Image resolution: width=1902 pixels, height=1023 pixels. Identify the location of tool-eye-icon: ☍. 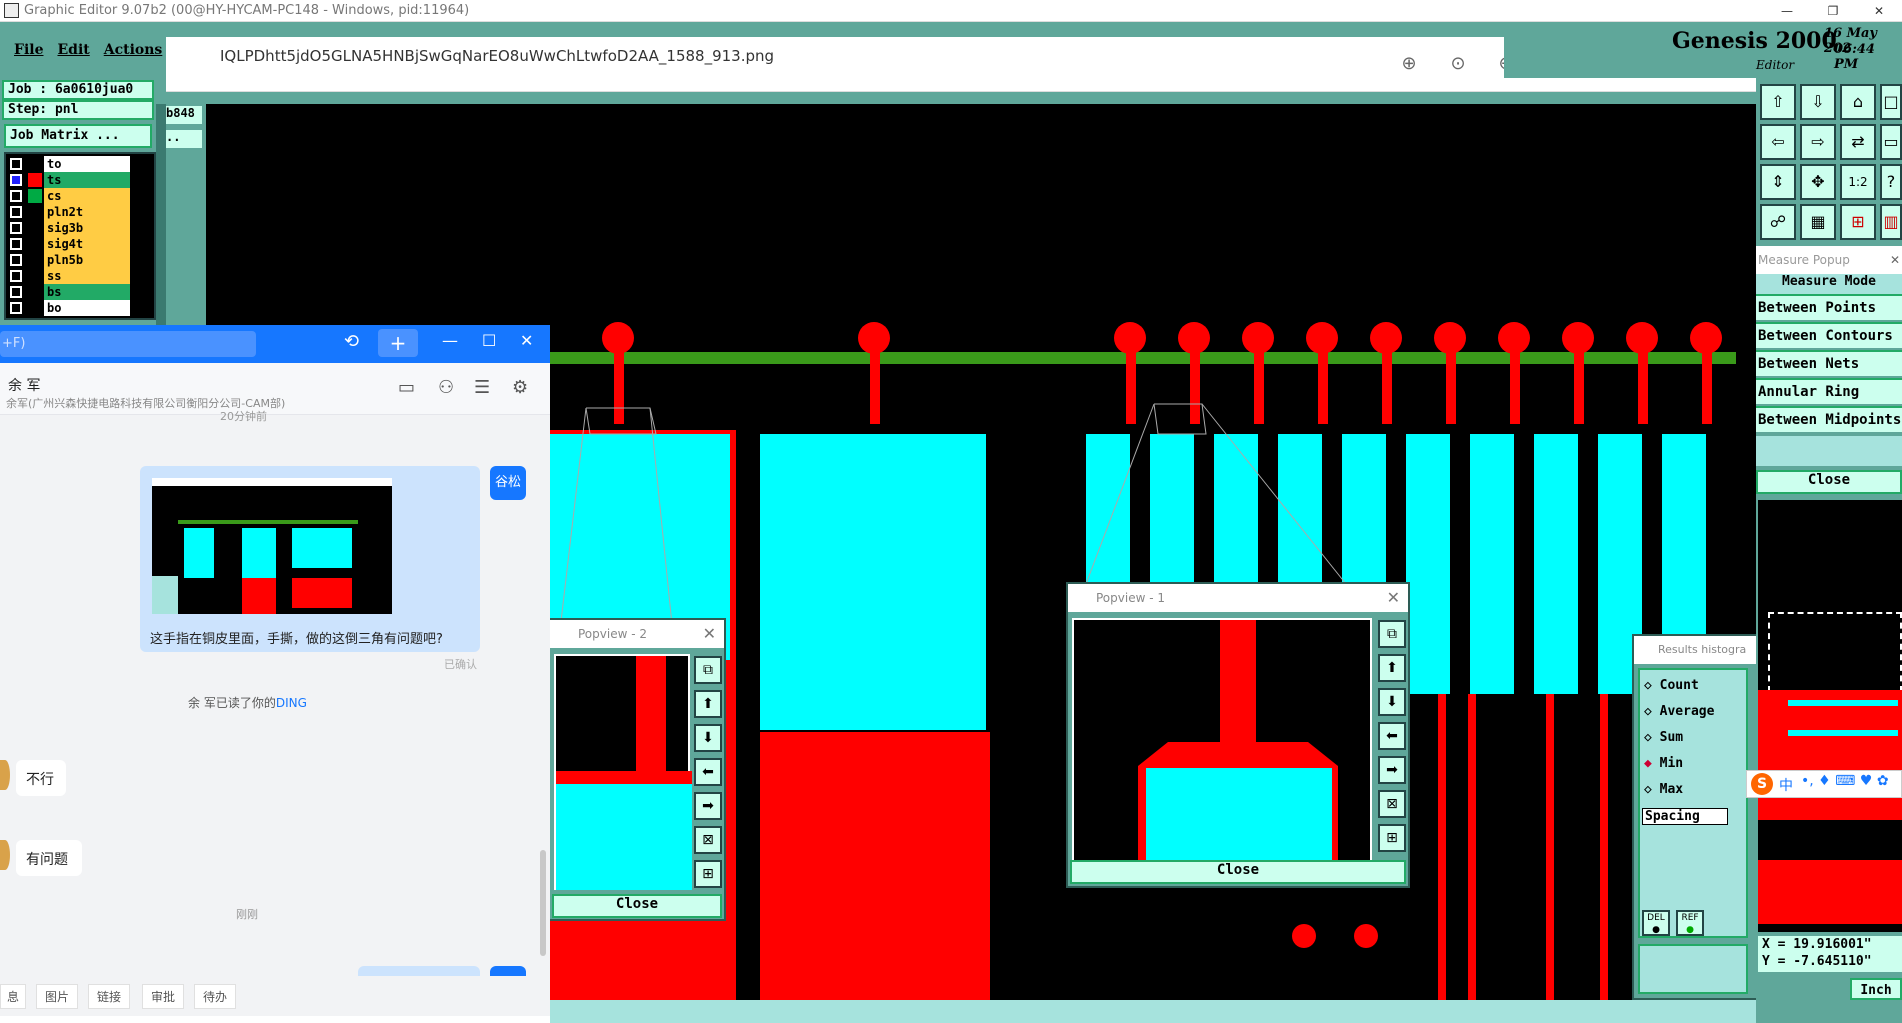
(1778, 222).